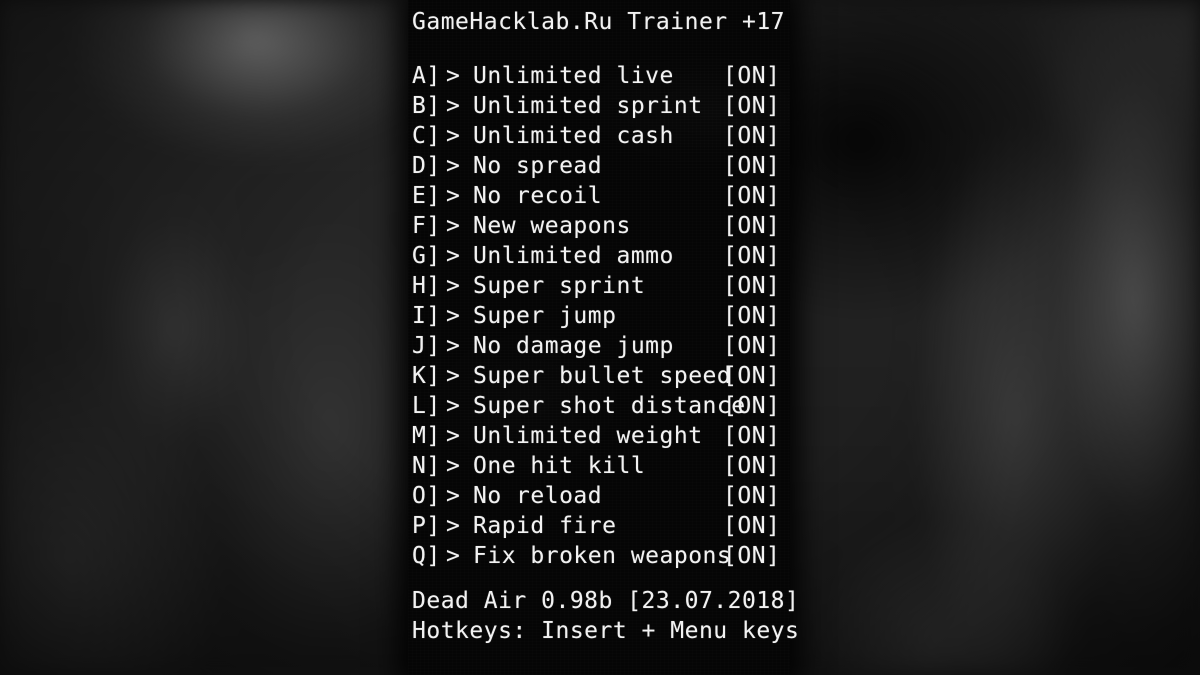 Image resolution: width=1200 pixels, height=675 pixels. What do you see at coordinates (573, 136) in the screenshot?
I see `cheat-name-label: Unlimited cash` at bounding box center [573, 136].